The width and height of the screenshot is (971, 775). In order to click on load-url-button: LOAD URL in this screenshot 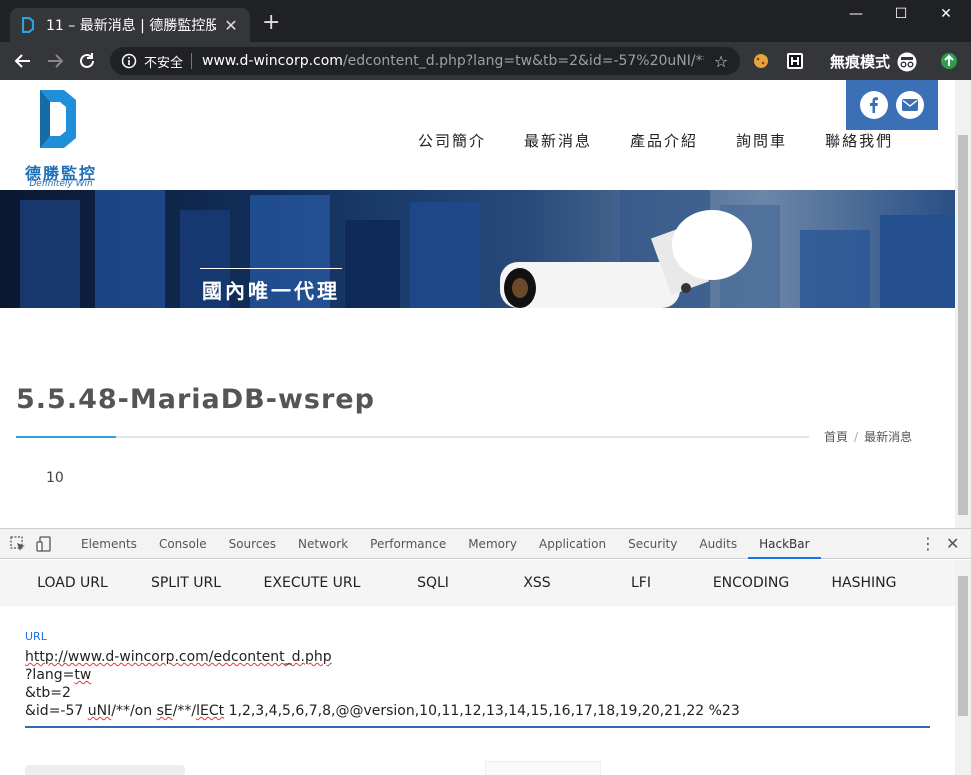, I will do `click(72, 583)`.